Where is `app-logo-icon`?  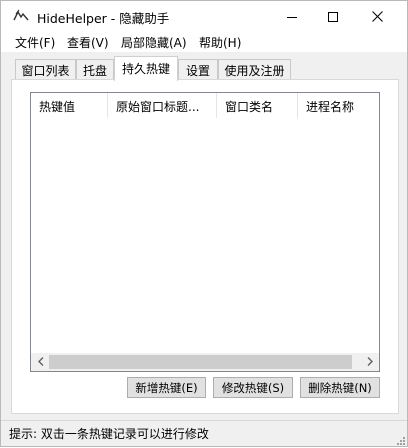 app-logo-icon is located at coordinates (21, 16).